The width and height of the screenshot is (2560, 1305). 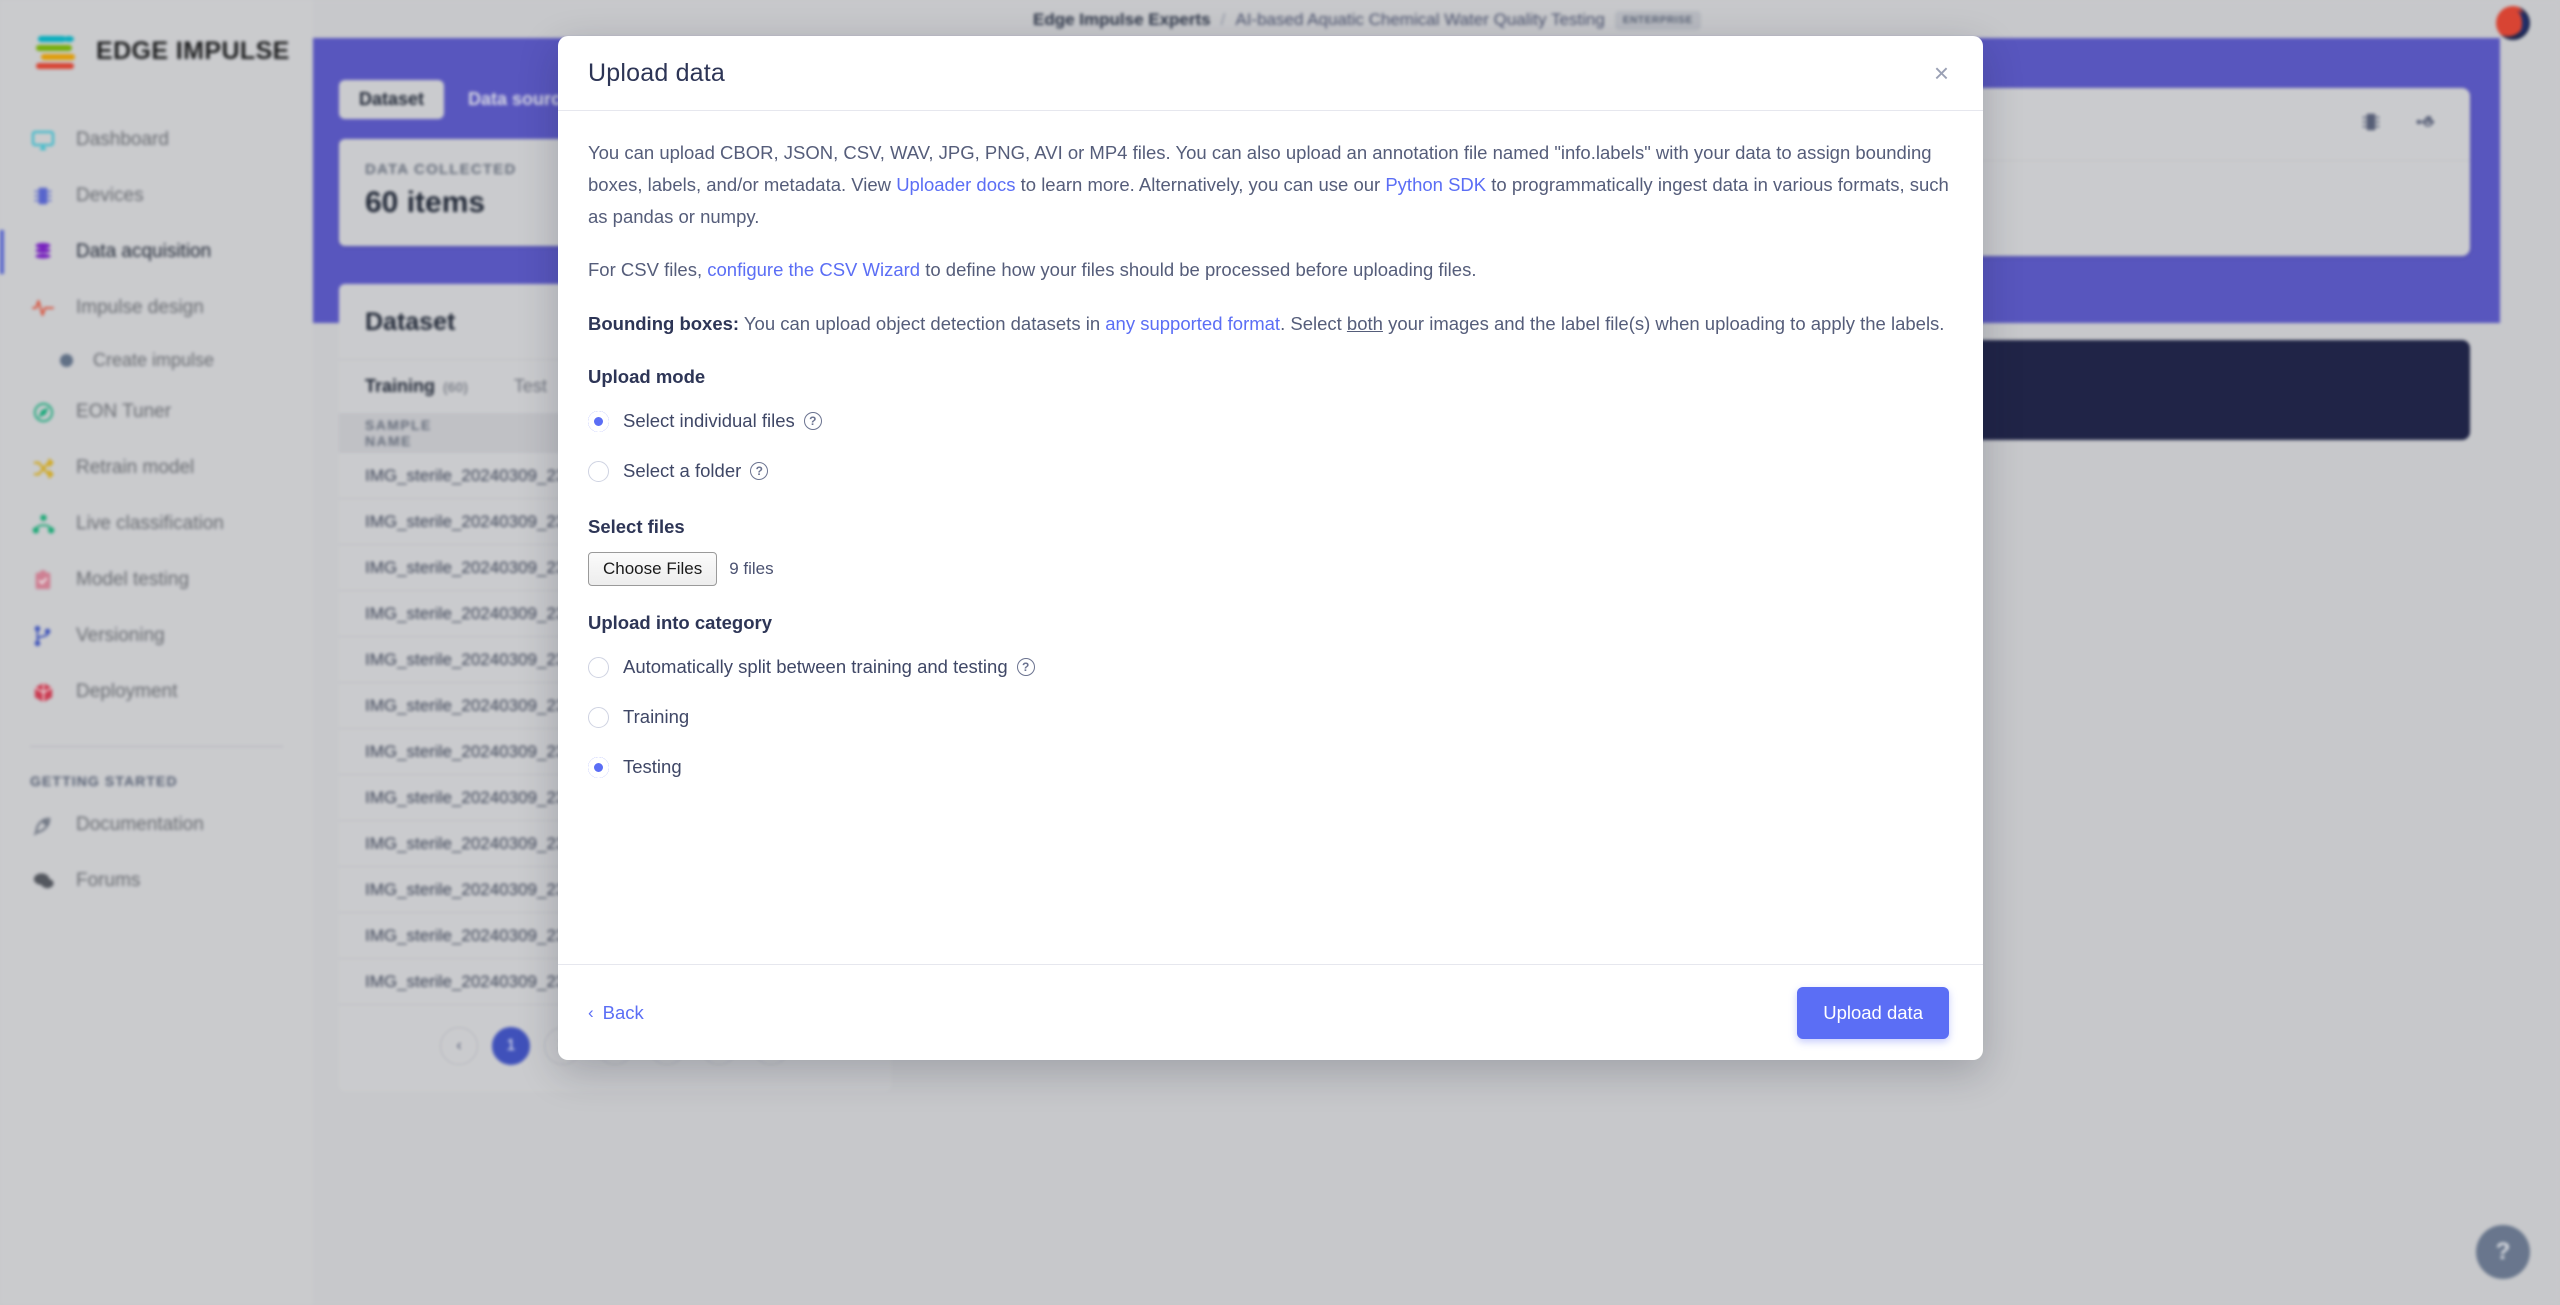 I want to click on upload-data-button: Upload data, so click(x=1873, y=1012).